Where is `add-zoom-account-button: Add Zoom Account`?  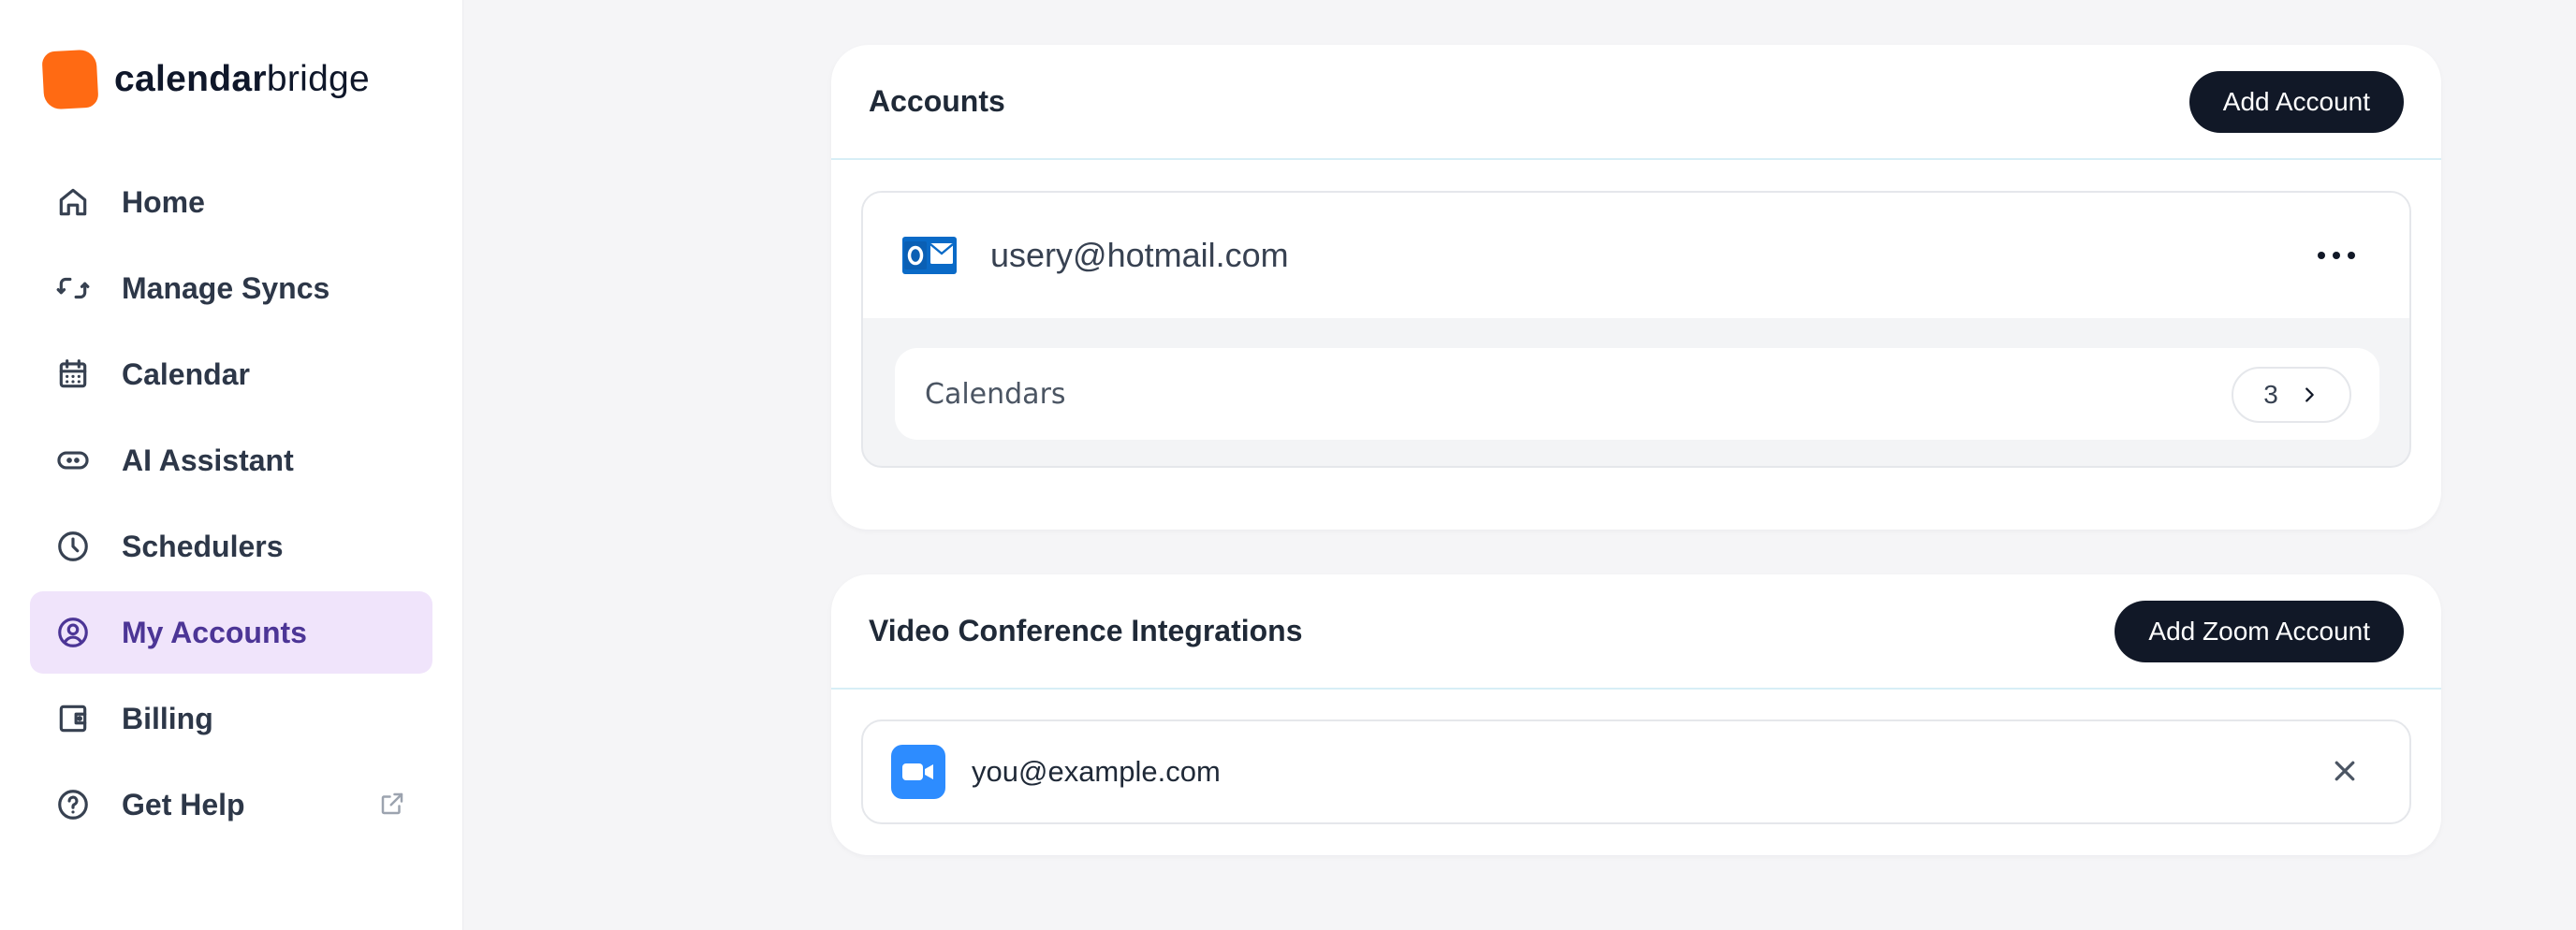
add-zoom-account-button: Add Zoom Account is located at coordinates (2259, 631).